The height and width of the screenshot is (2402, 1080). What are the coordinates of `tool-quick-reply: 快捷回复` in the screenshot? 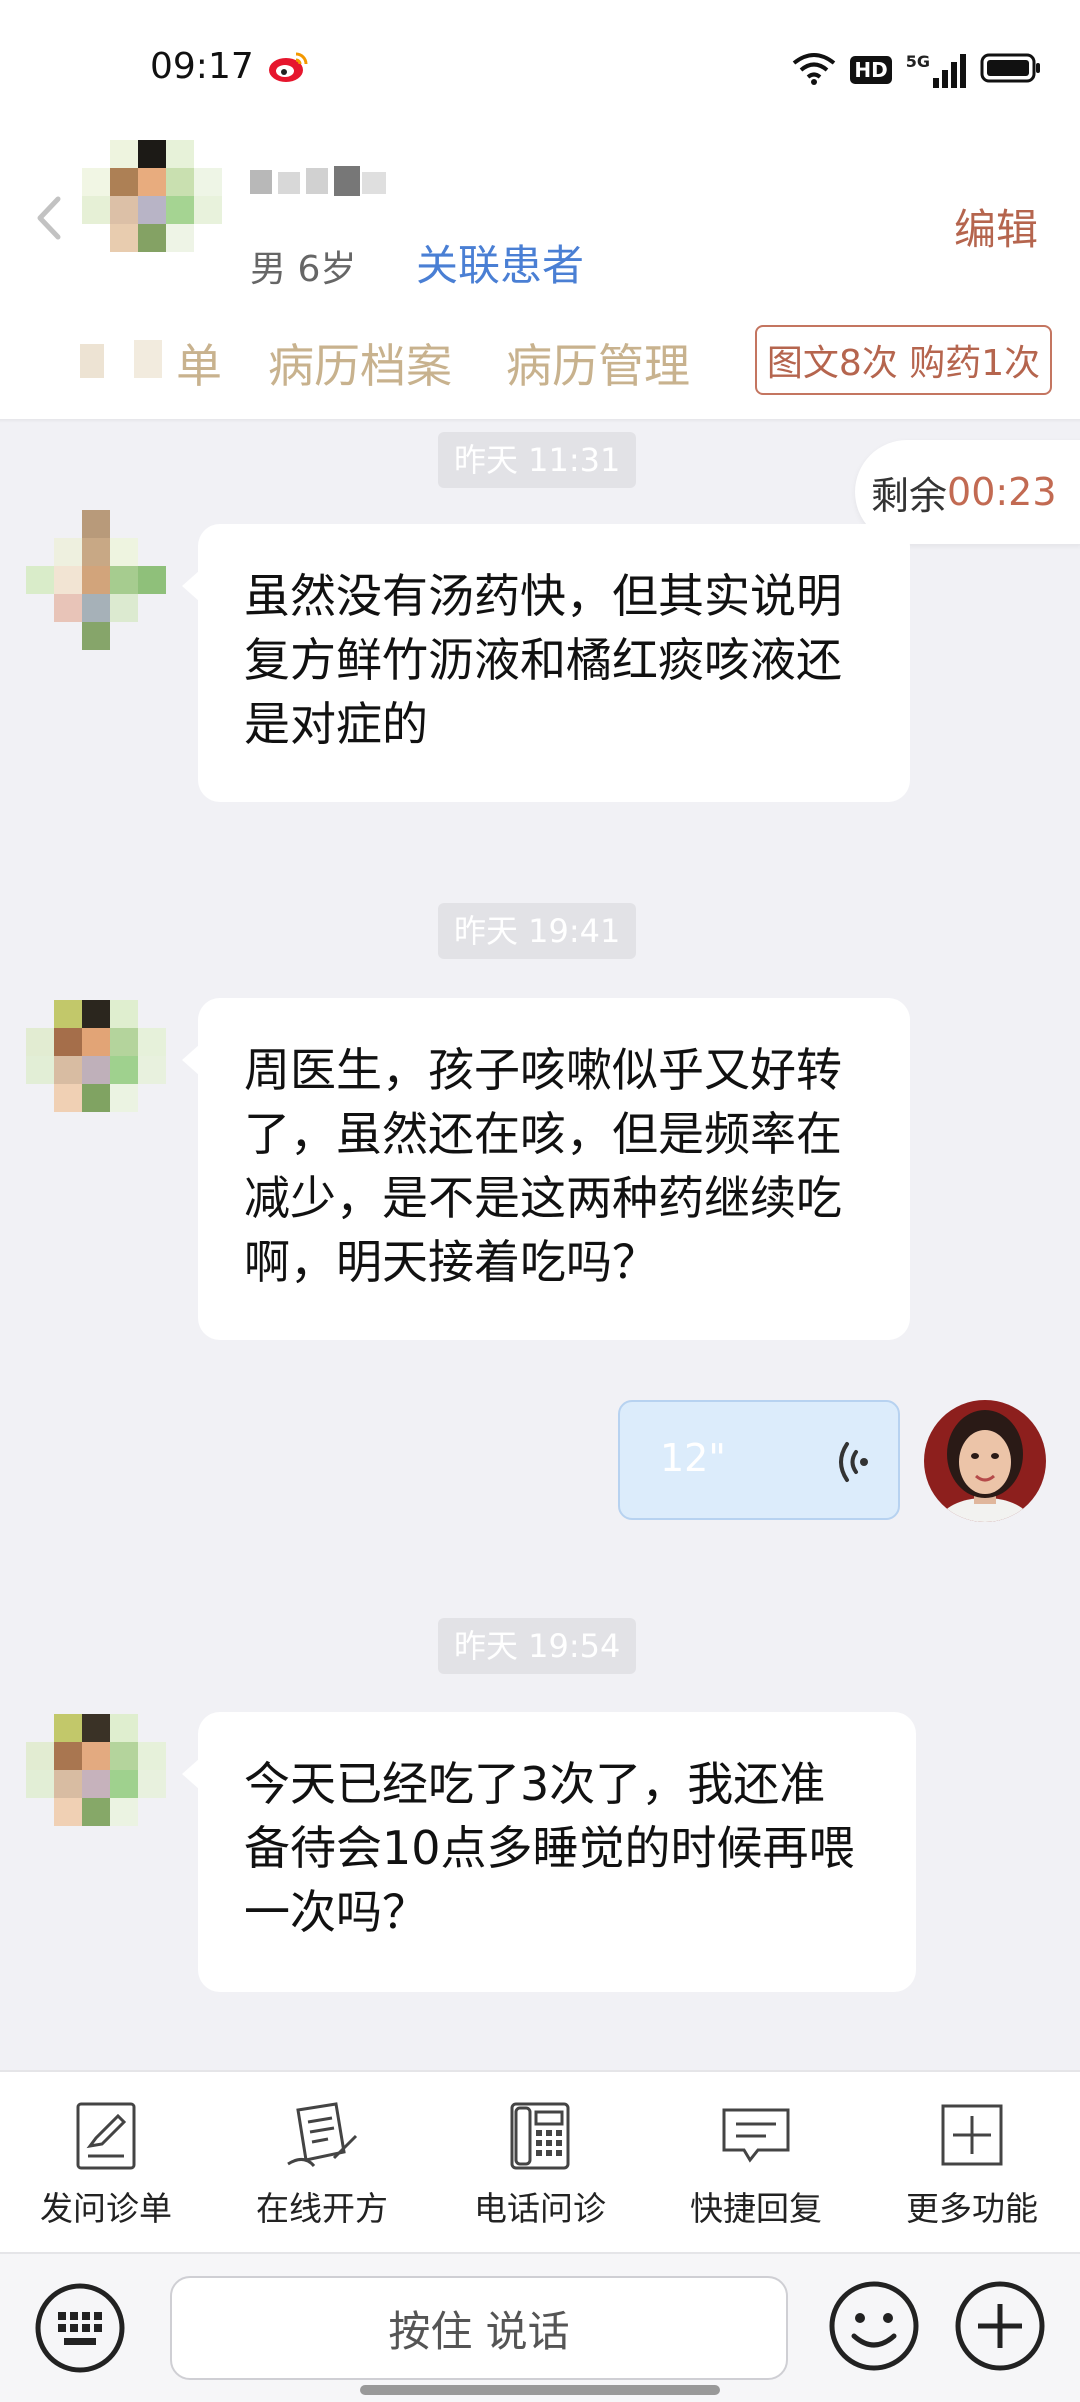 It's located at (756, 2165).